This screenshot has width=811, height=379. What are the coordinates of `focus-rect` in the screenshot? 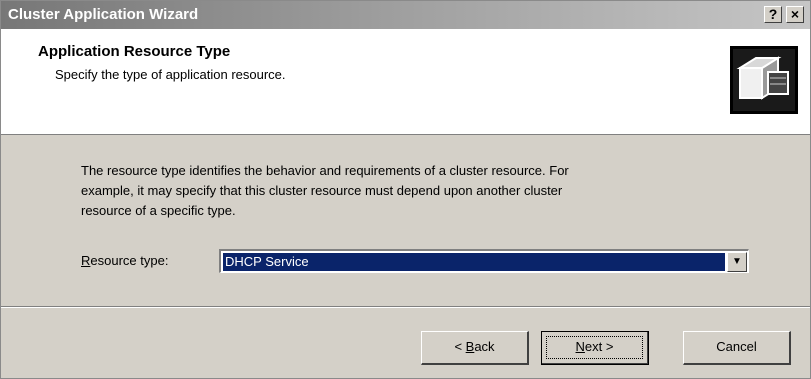 It's located at (594, 347).